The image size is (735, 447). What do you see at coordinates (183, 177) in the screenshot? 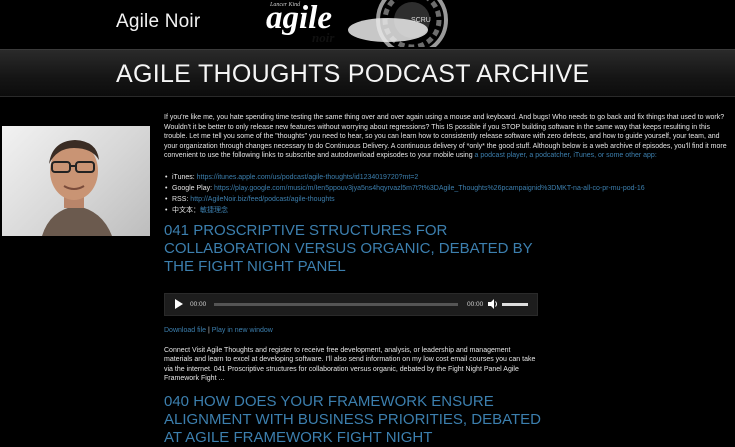
I see `subscribe-label: iTunes:` at bounding box center [183, 177].